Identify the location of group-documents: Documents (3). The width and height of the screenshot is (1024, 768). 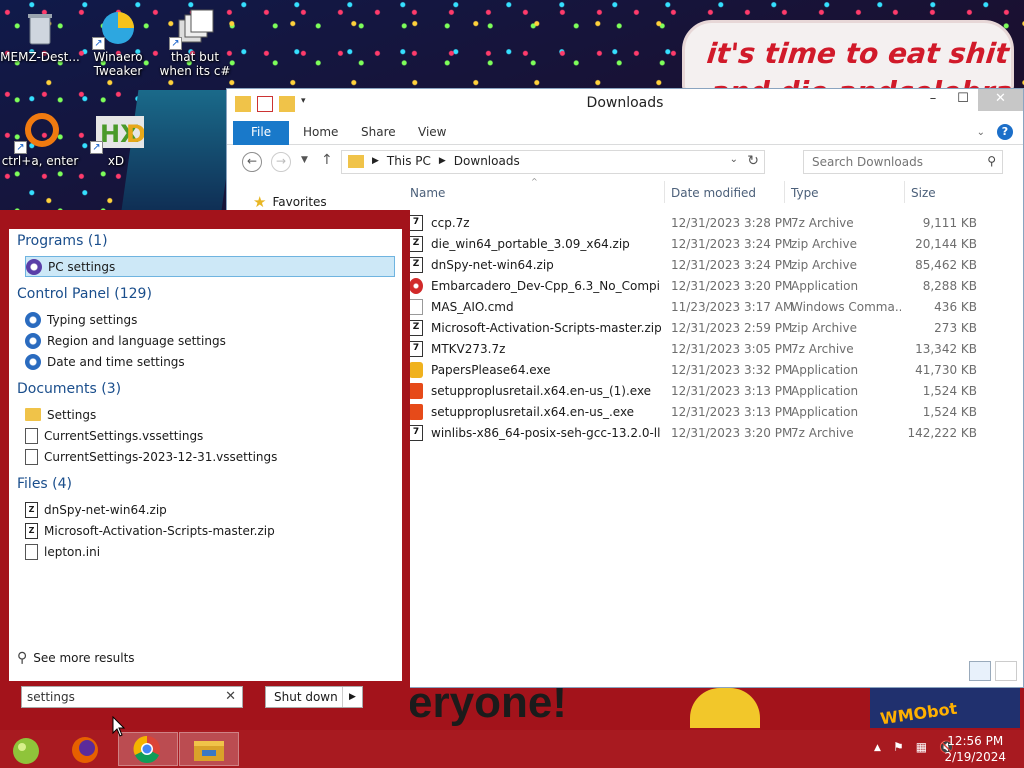
(69, 389).